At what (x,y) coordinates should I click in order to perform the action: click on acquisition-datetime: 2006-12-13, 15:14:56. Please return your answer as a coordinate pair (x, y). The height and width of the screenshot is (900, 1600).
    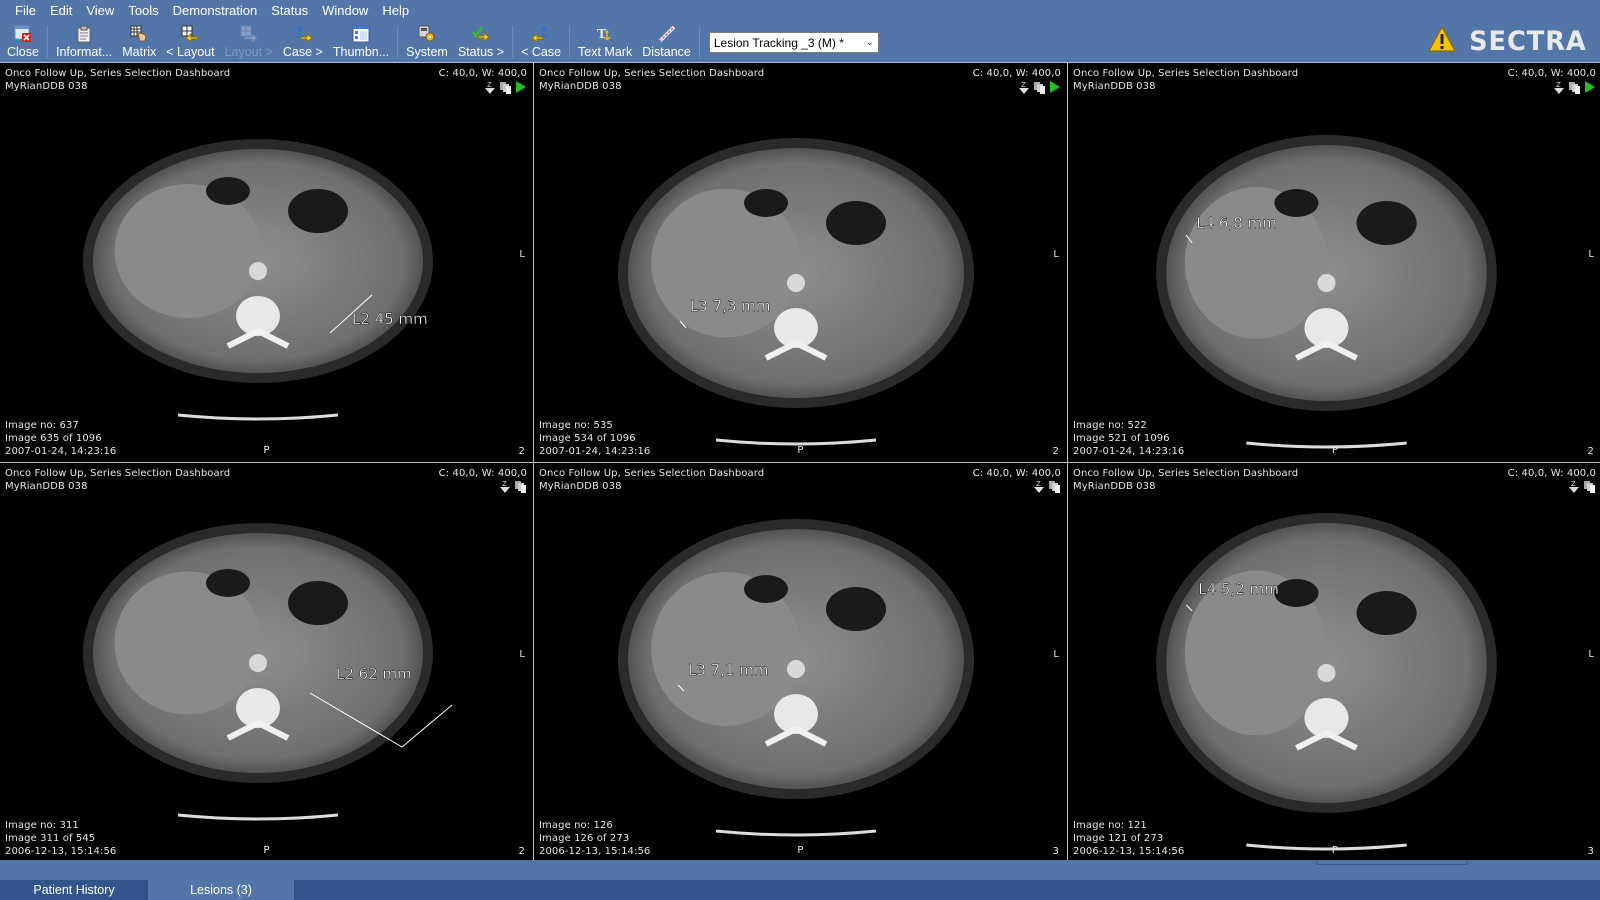
    Looking at the image, I should click on (61, 851).